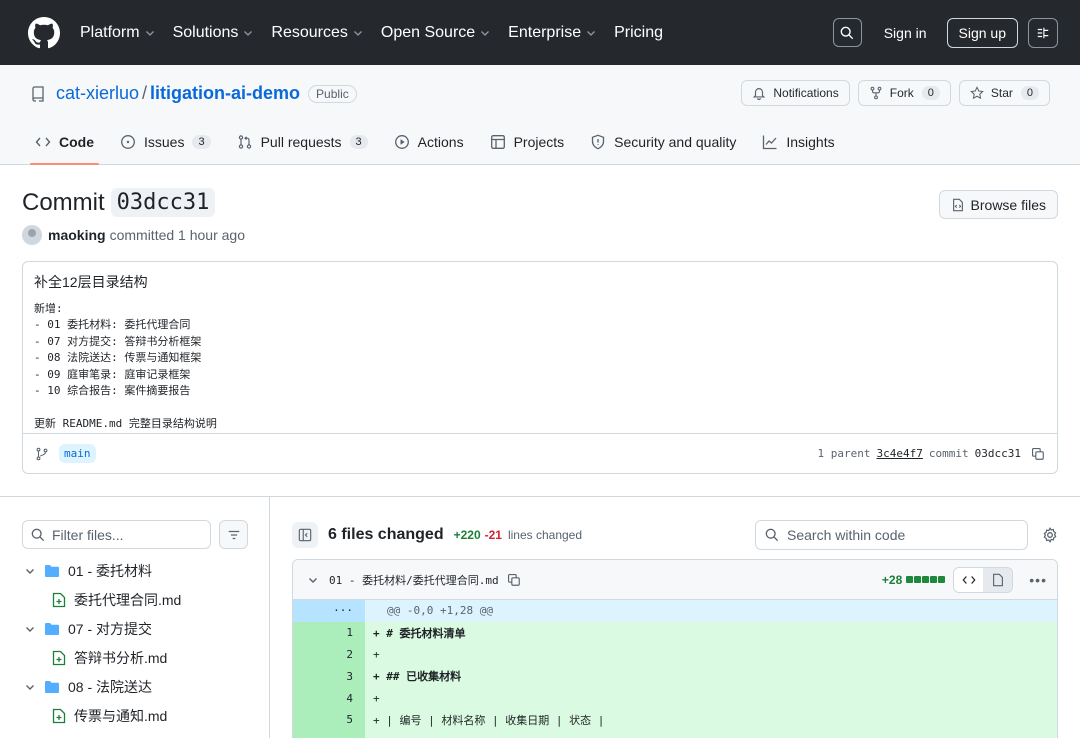 The image size is (1080, 738). I want to click on repo-name-link: litigation-ai-demo, so click(225, 93).